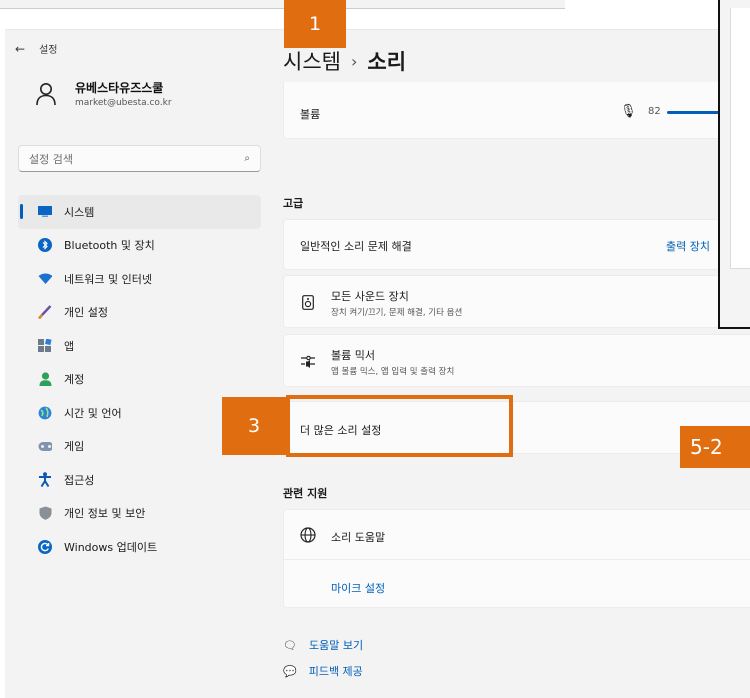 The height and width of the screenshot is (698, 750). Describe the element at coordinates (20, 49) in the screenshot. I see `back-arrow-icon: ←` at that location.